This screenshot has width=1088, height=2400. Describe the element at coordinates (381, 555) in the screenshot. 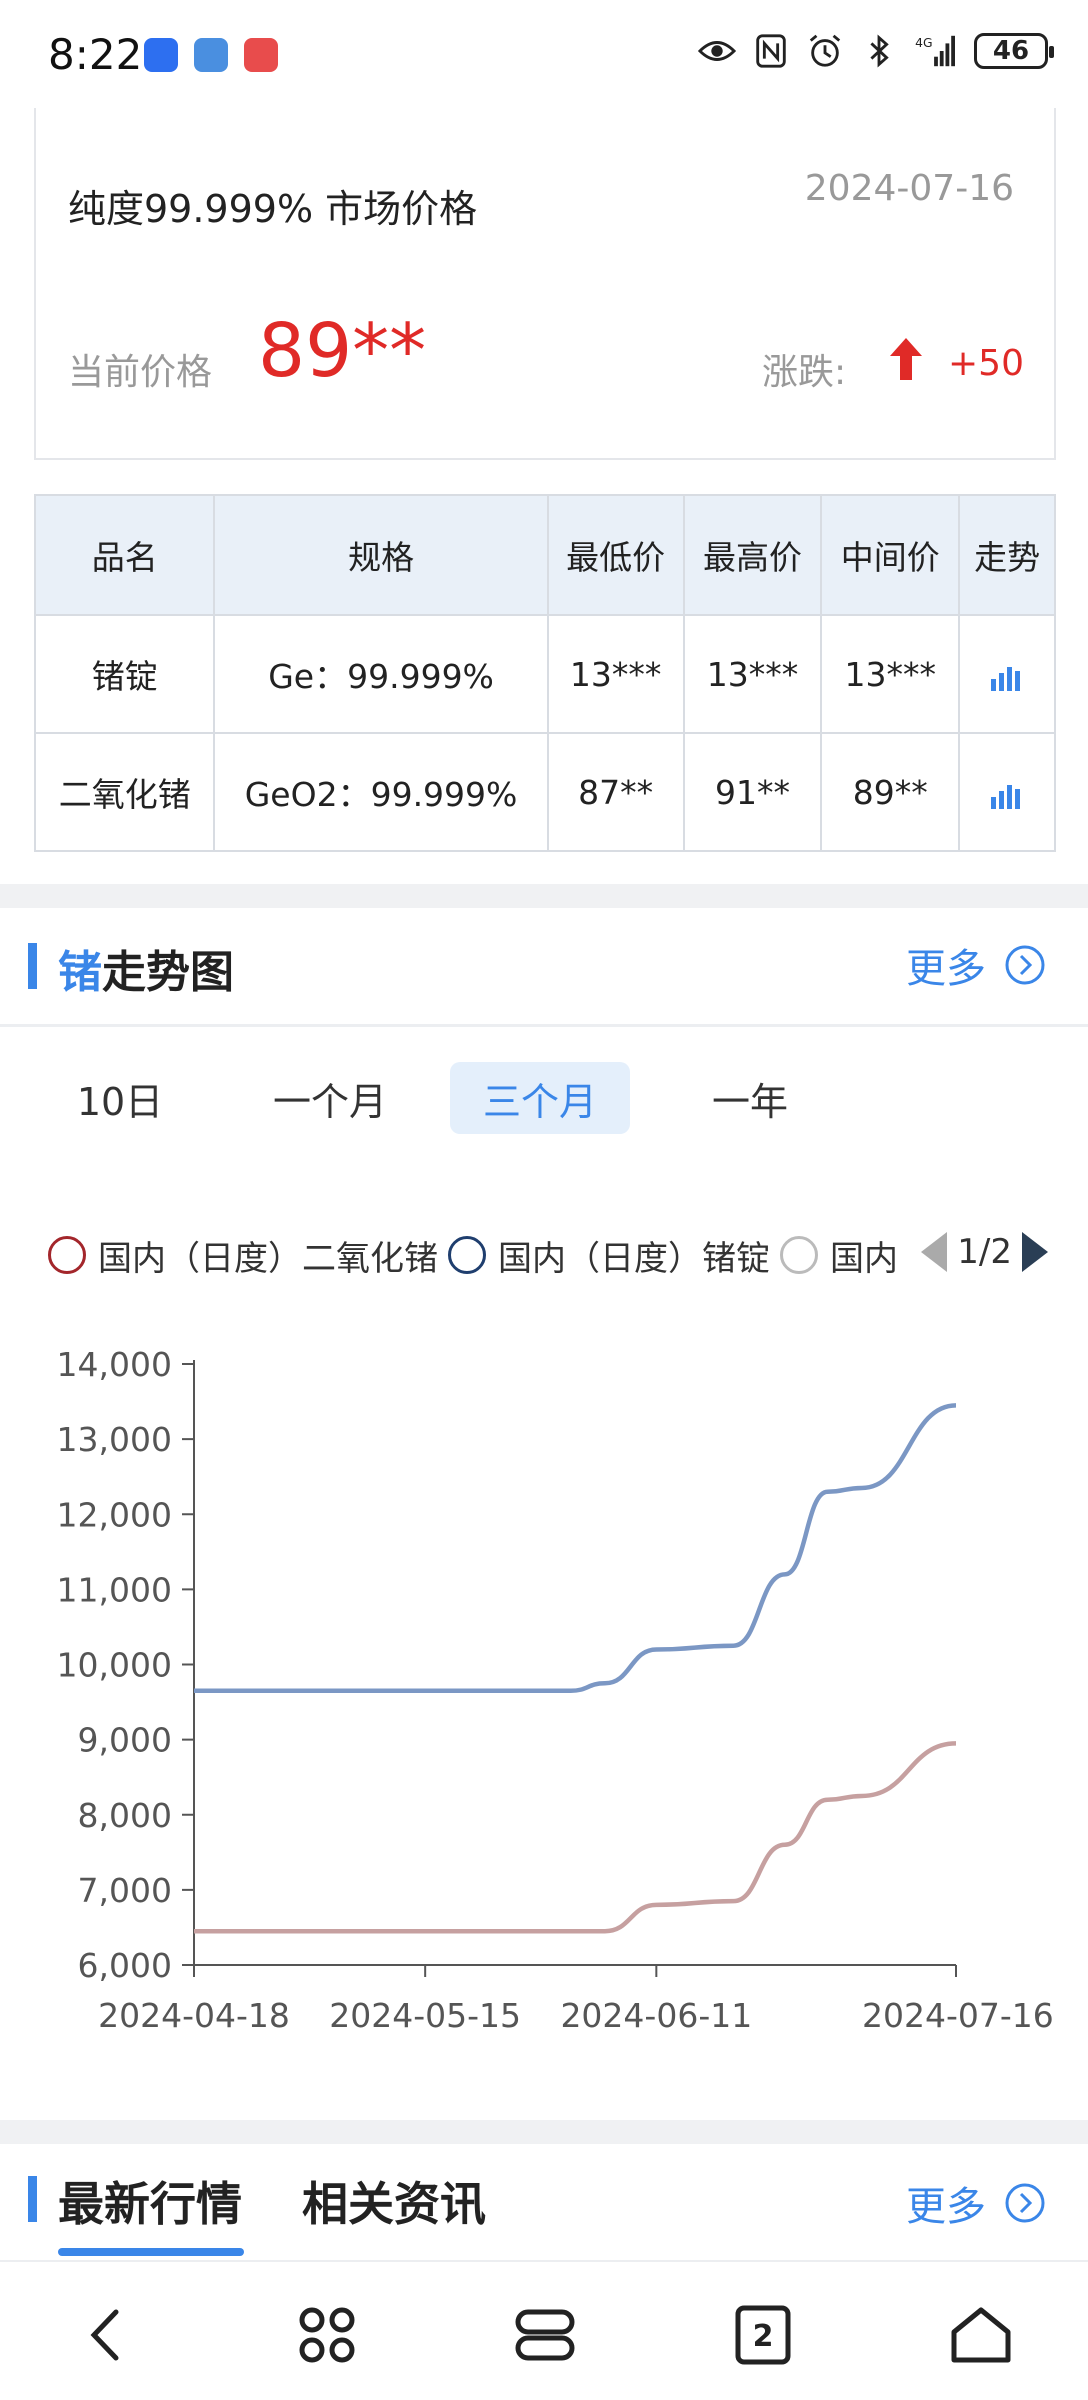

I see `table-header: 规格` at that location.